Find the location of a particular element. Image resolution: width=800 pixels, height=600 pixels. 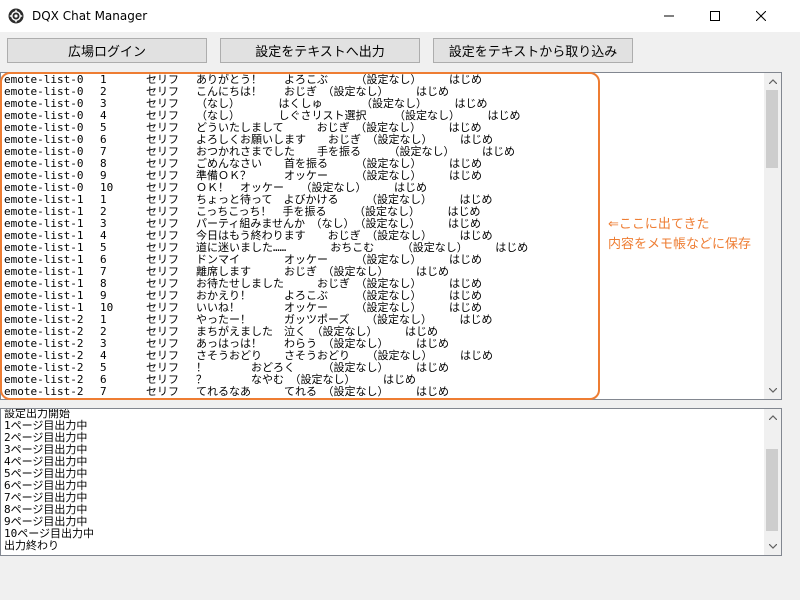

login-button: 広場ログイン is located at coordinates (107, 50).